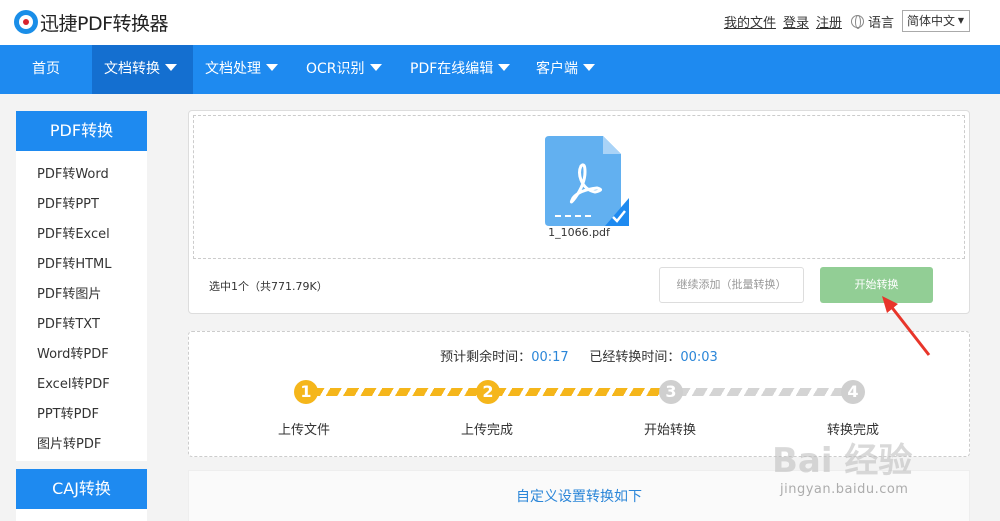  What do you see at coordinates (579, 355) in the screenshot?
I see `time-info: 预计剩余时间：00:17 已经转换时间：00:03` at bounding box center [579, 355].